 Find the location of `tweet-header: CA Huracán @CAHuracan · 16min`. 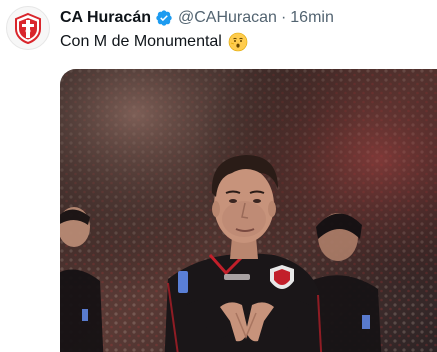

tweet-header: CA Huracán @CAHuracan · 16min is located at coordinates (197, 18).